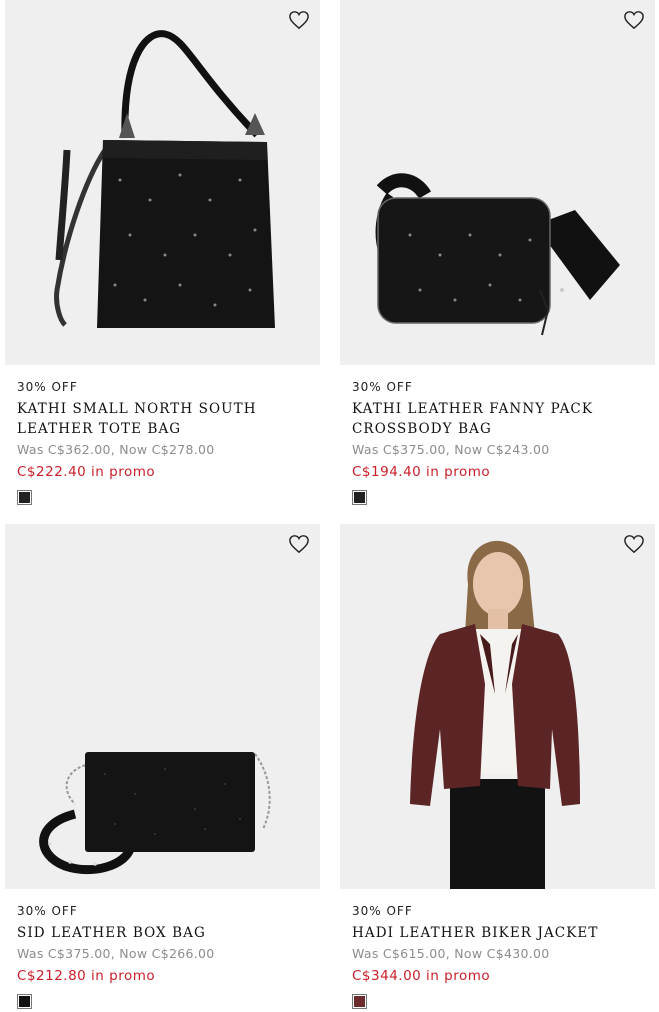 This screenshot has height=1012, width=659. I want to click on crossbody-bag-image, so click(497, 254).